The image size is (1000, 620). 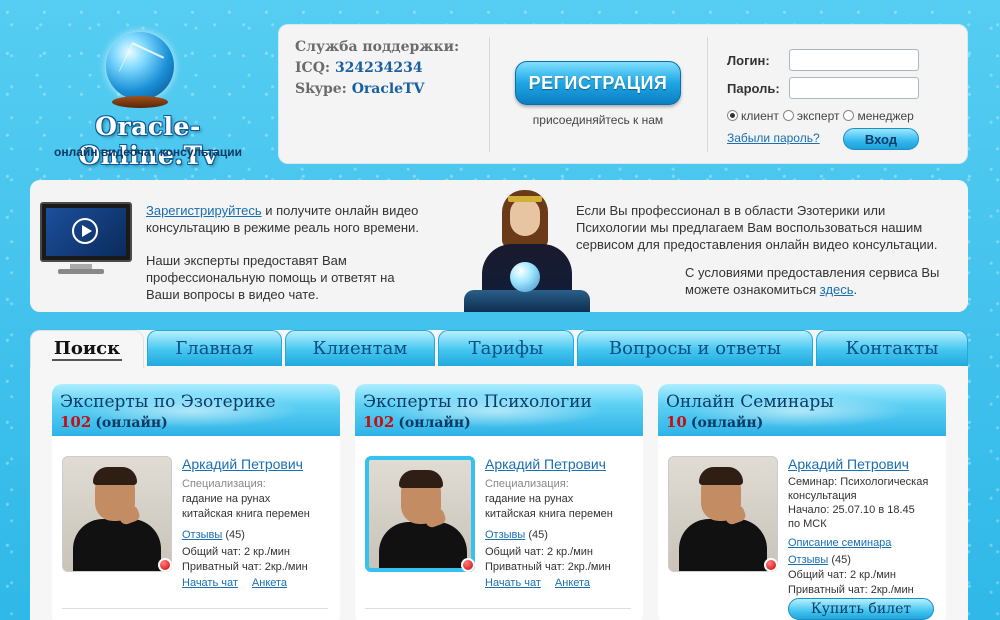 What do you see at coordinates (854, 60) in the screenshot?
I see `login-input` at bounding box center [854, 60].